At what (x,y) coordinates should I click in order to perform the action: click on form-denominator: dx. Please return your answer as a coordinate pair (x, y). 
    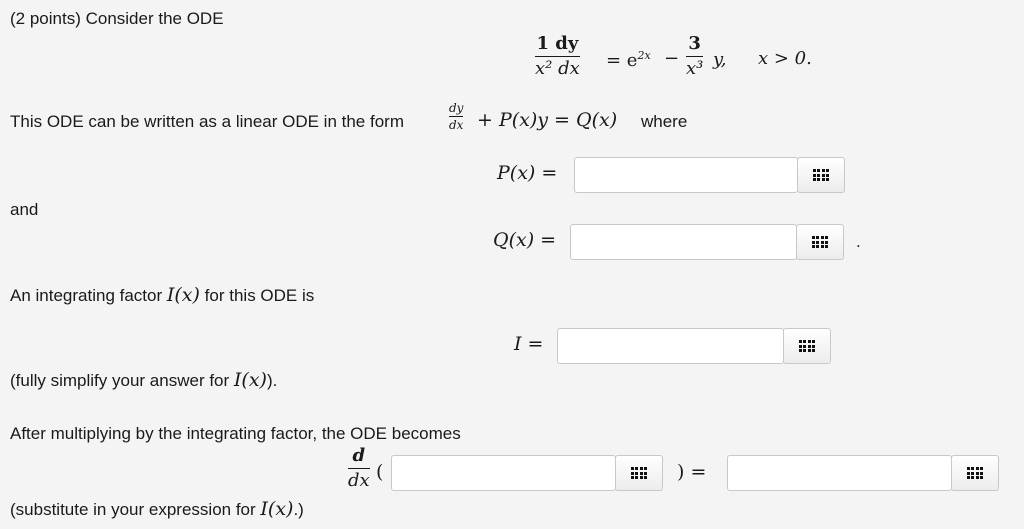
    Looking at the image, I should click on (456, 125).